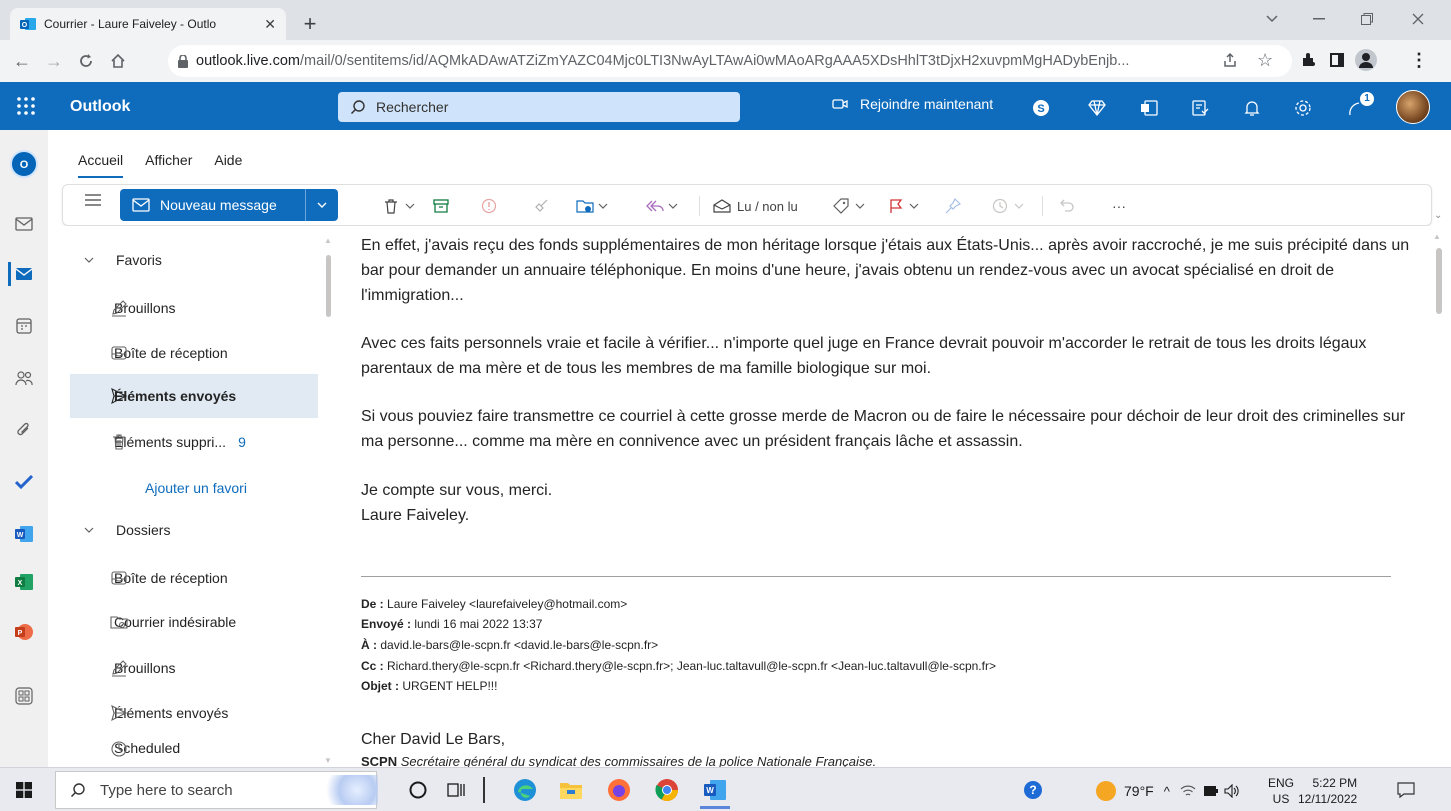  What do you see at coordinates (171, 713) in the screenshot?
I see `folder-label: Éléments envoyés` at bounding box center [171, 713].